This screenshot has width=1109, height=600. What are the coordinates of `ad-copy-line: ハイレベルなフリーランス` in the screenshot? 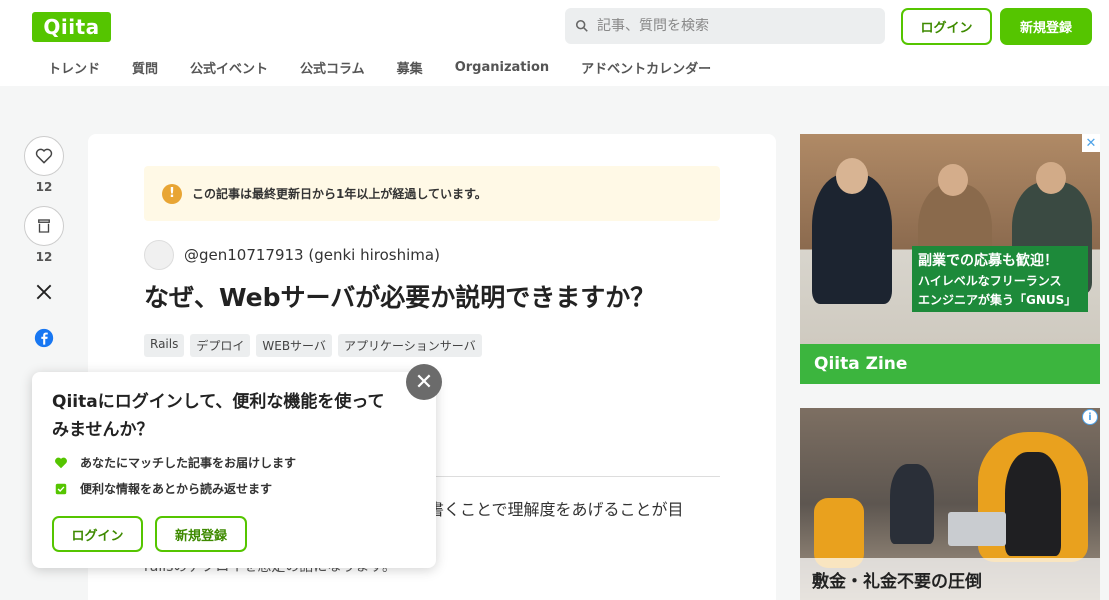 It's located at (990, 281).